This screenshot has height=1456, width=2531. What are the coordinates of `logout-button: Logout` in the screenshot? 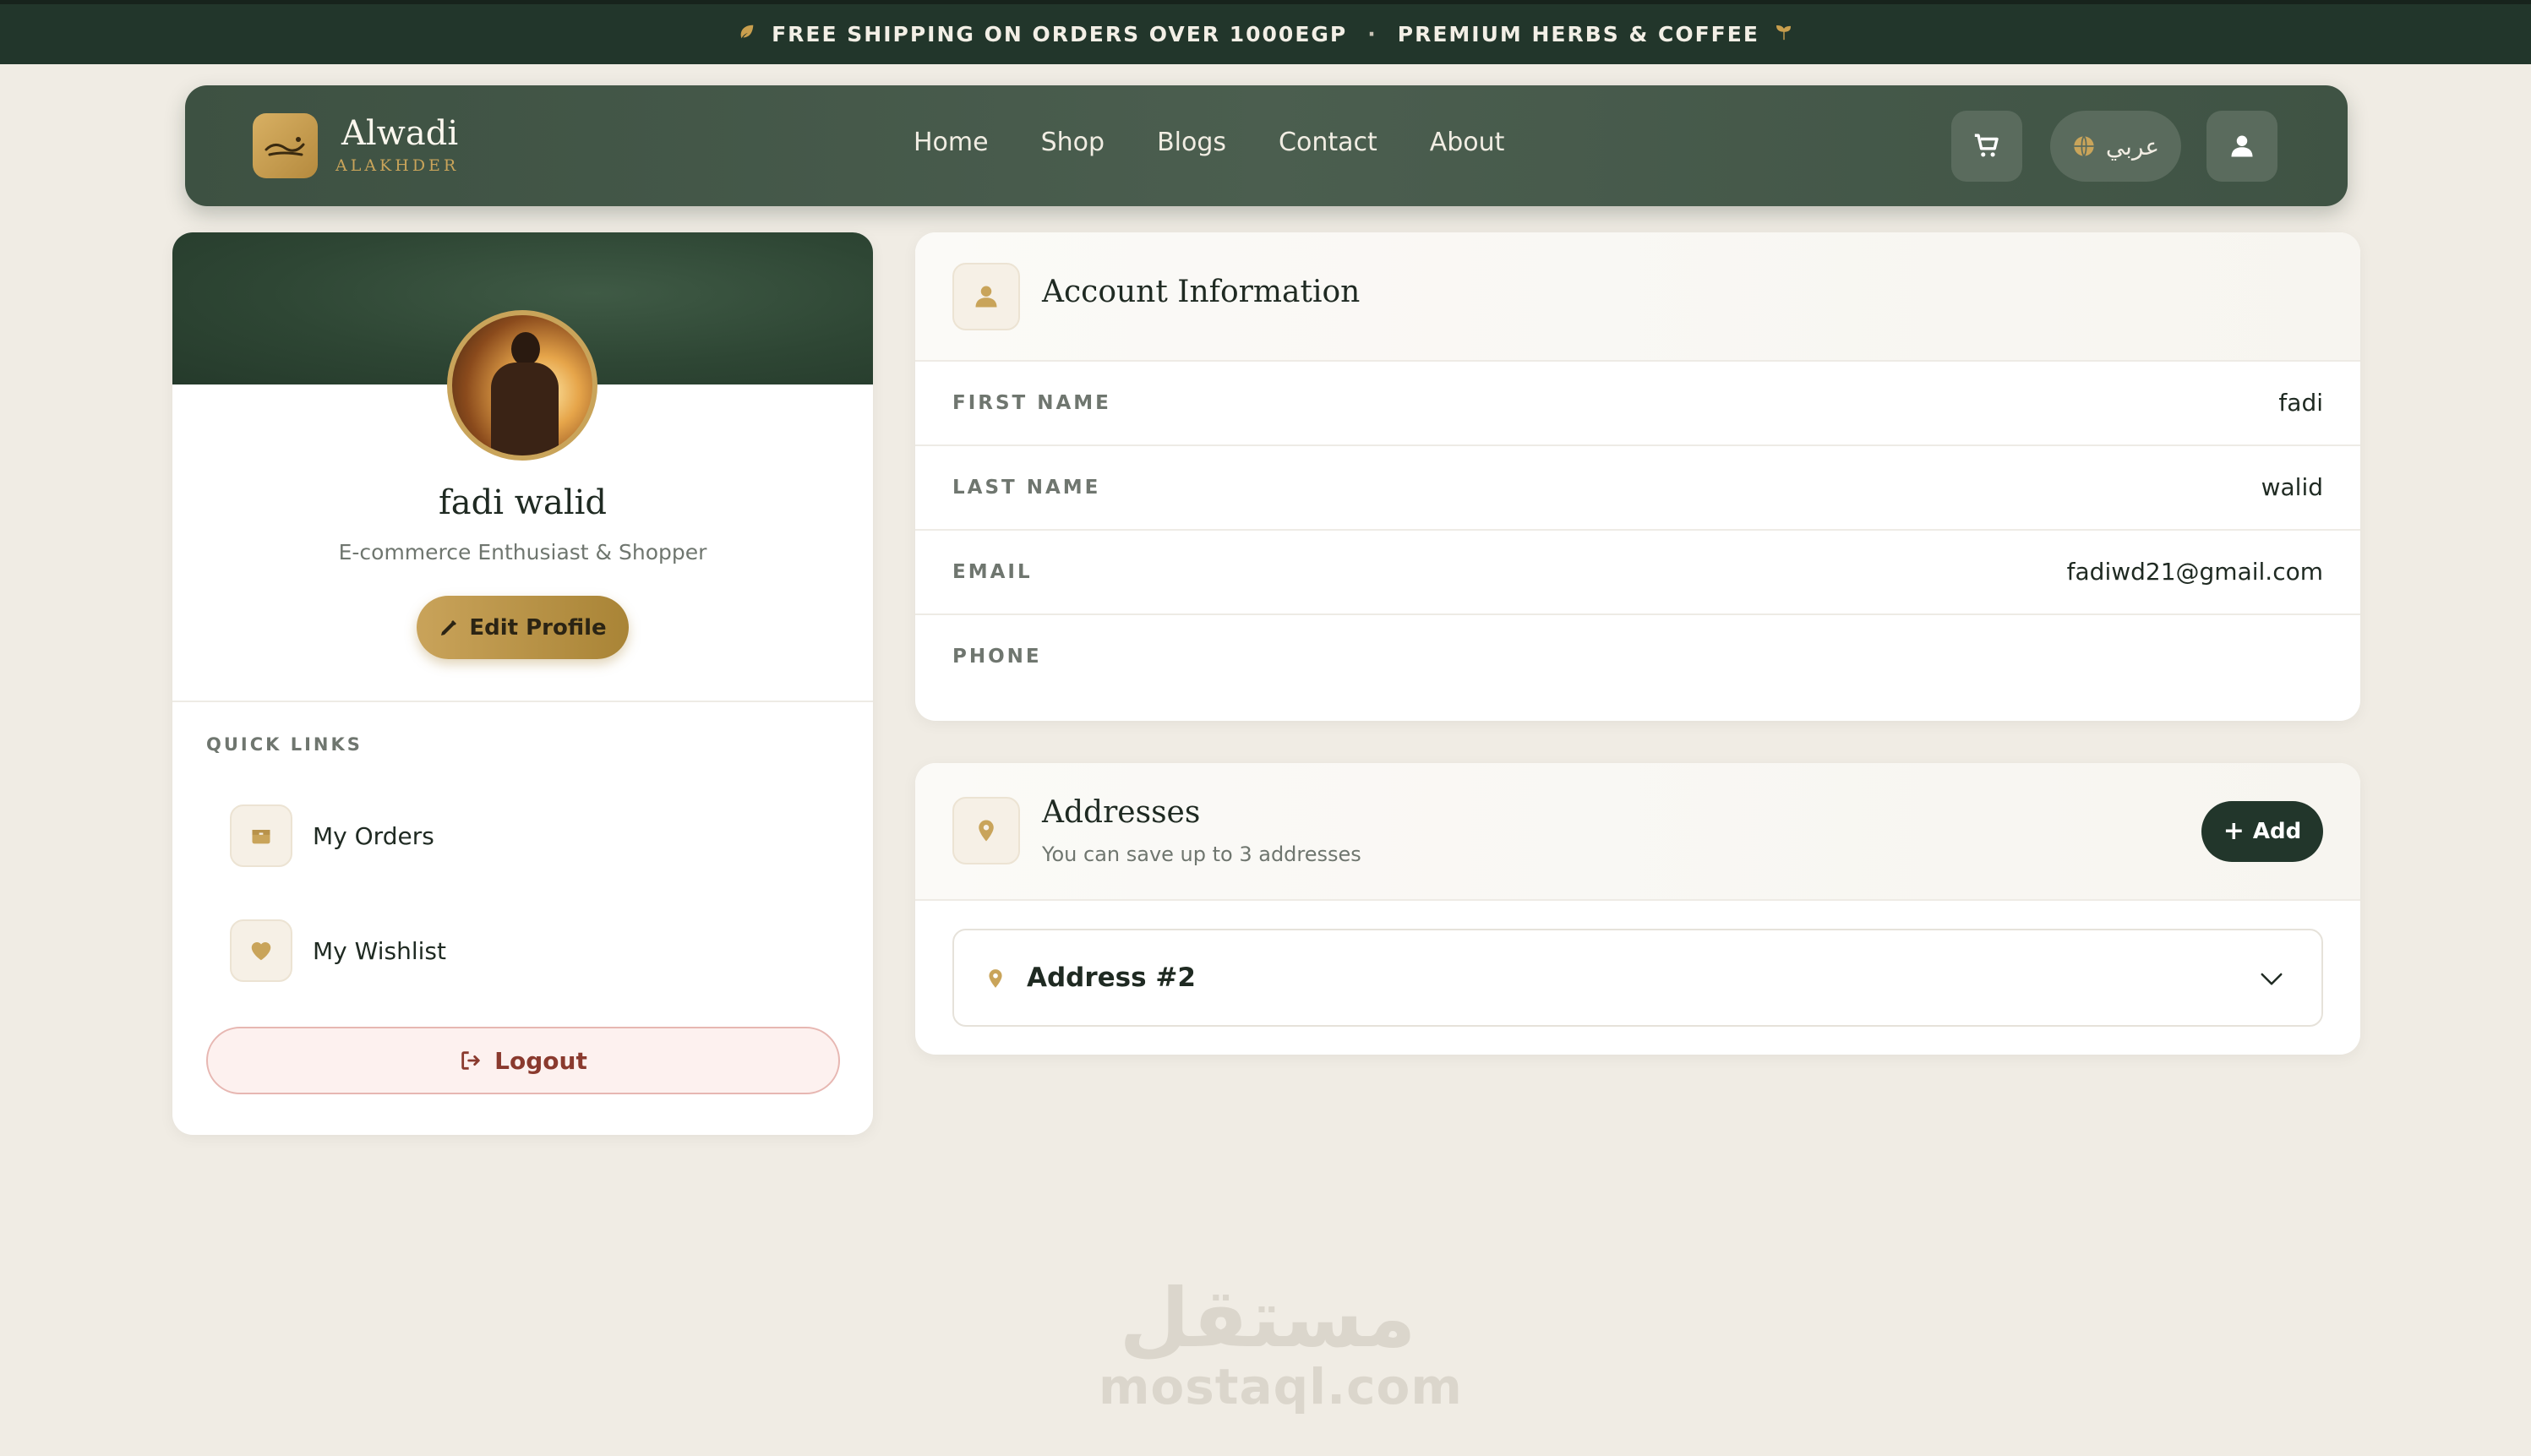 It's located at (523, 1060).